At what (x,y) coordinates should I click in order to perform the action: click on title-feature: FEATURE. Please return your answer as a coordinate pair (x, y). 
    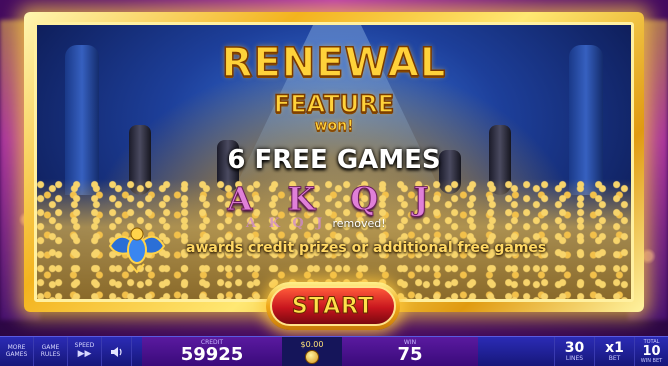
    Looking at the image, I should click on (334, 104).